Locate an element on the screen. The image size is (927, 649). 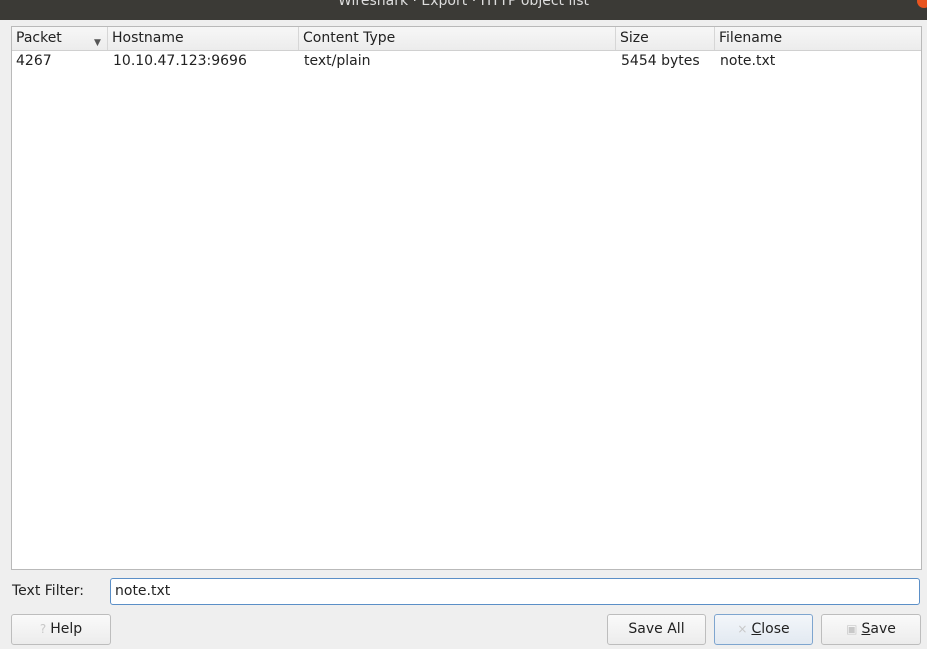
close-button: × Close is located at coordinates (763, 629).